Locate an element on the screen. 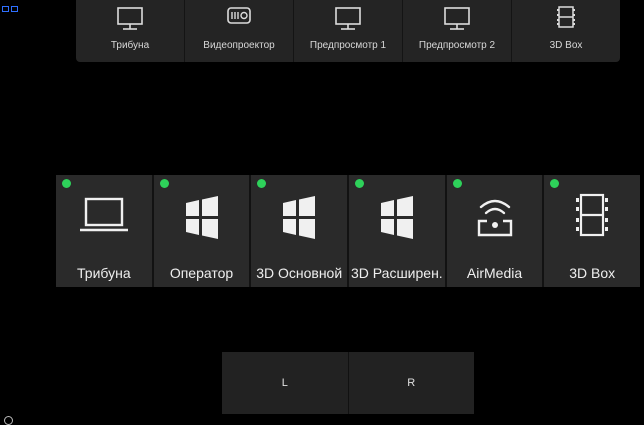 This screenshot has height=425, width=644. source-button-tribune: Трибуна is located at coordinates (105, 231).